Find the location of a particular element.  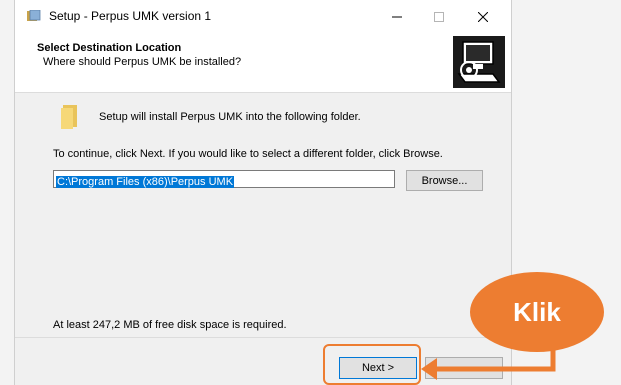

destination-path-input: C:\Program Files (x86)\Perpus UMK is located at coordinates (224, 179).